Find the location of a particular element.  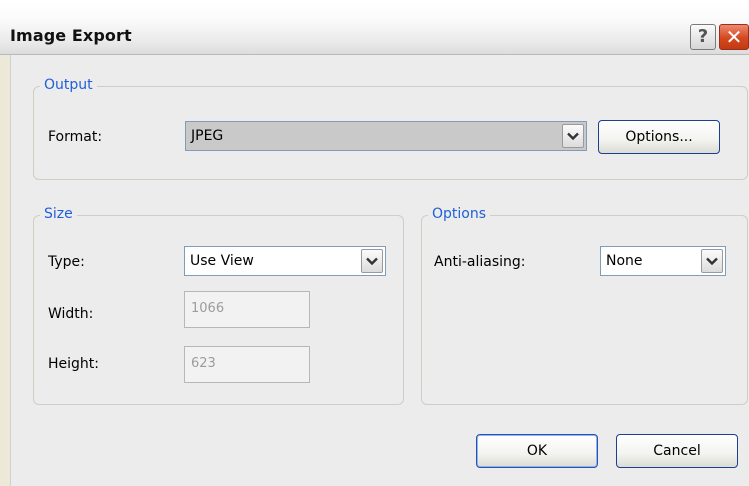

antialiasing-dropdown: None is located at coordinates (663, 261).